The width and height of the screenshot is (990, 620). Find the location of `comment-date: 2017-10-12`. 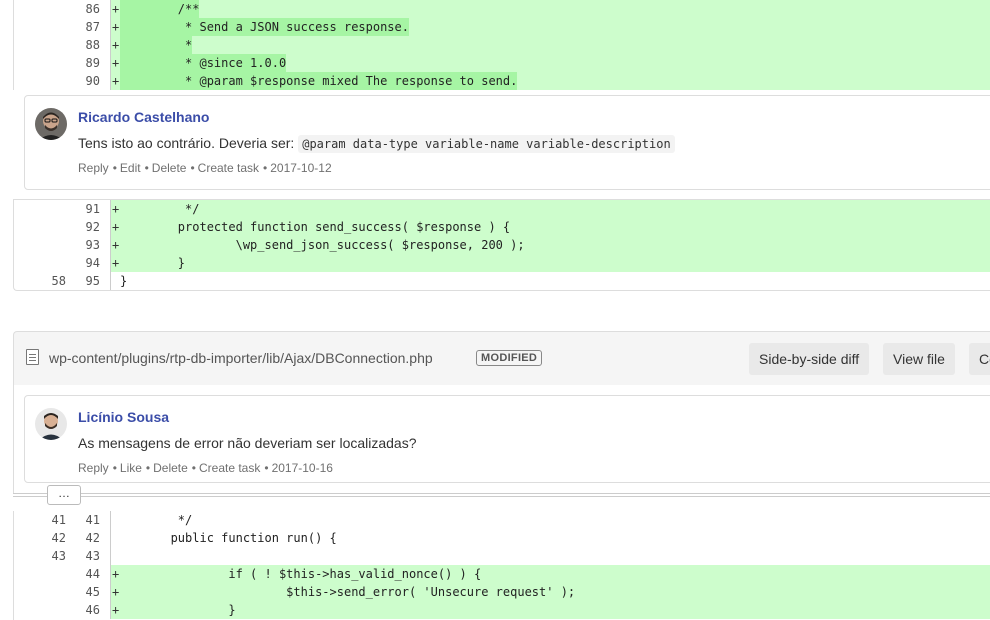

comment-date: 2017-10-12 is located at coordinates (300, 168).